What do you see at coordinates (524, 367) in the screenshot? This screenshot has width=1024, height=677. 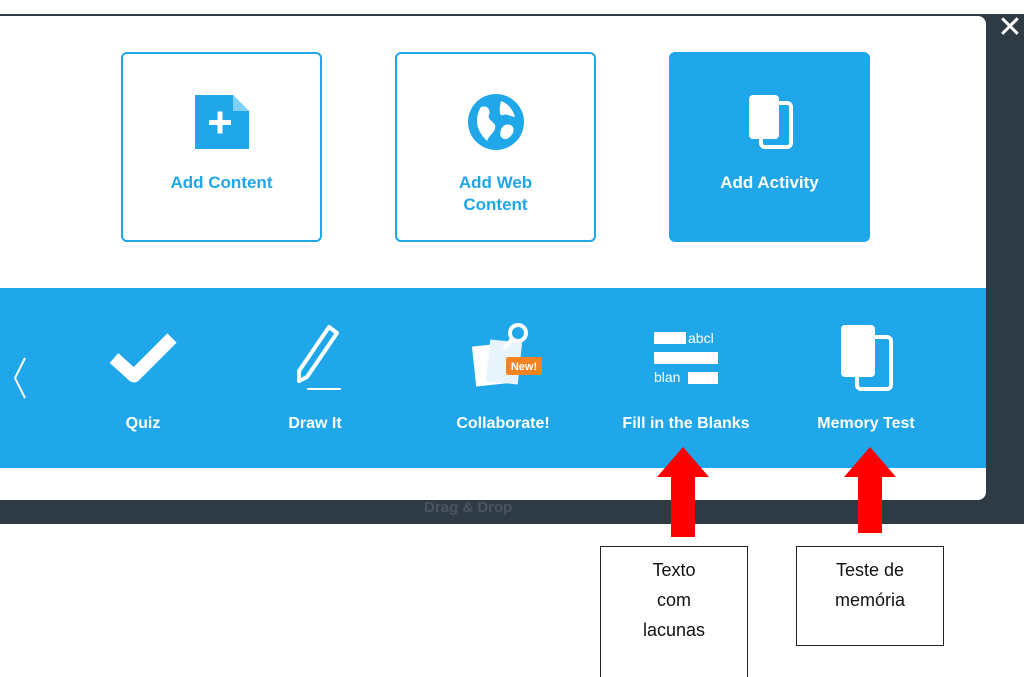 I see `new-badge-text: New!` at bounding box center [524, 367].